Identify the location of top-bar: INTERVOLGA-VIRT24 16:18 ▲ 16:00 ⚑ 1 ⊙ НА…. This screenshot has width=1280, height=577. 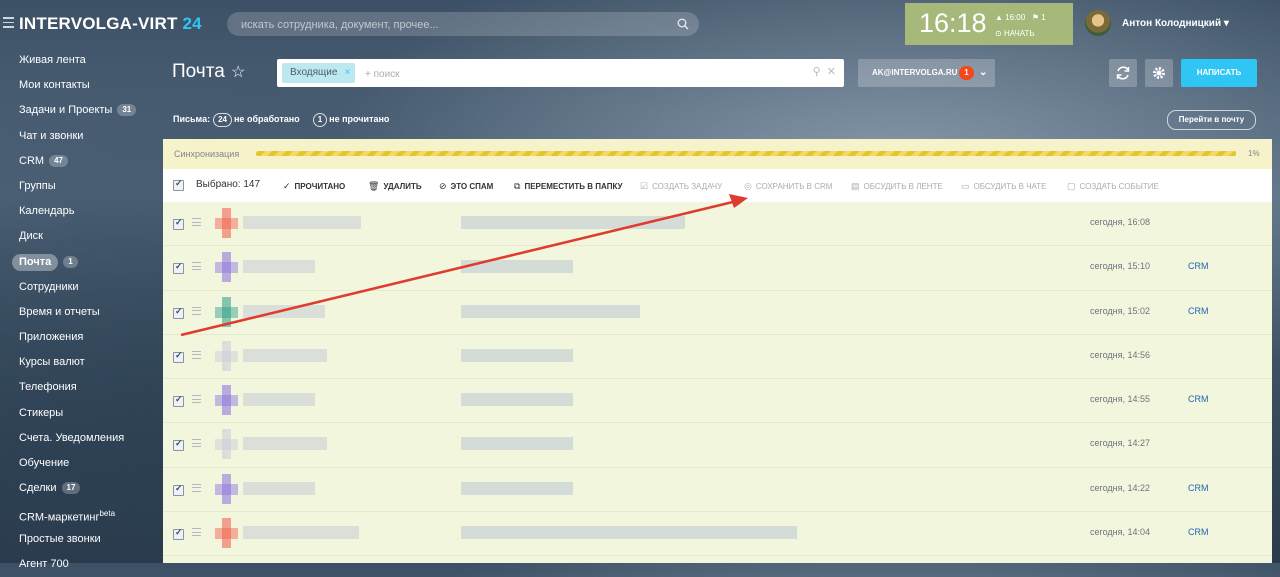
(640, 24).